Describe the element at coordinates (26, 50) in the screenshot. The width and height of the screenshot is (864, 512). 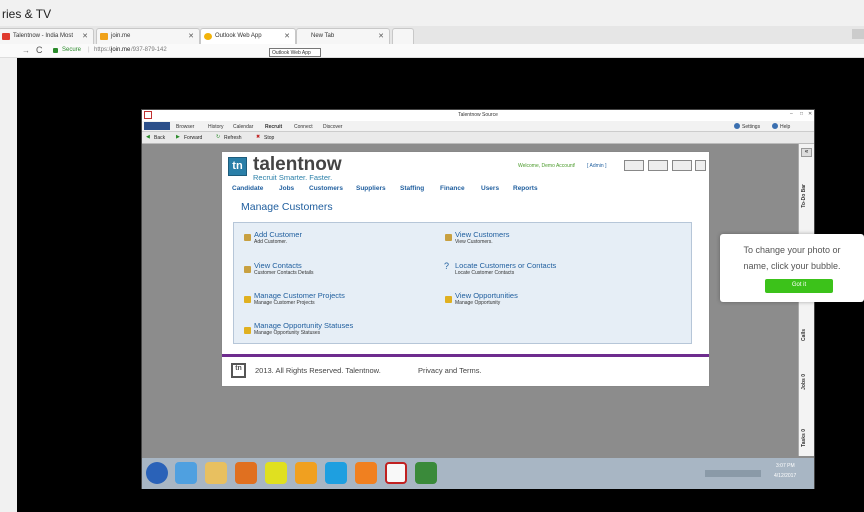
I see `forward-arrow-icon: →` at that location.